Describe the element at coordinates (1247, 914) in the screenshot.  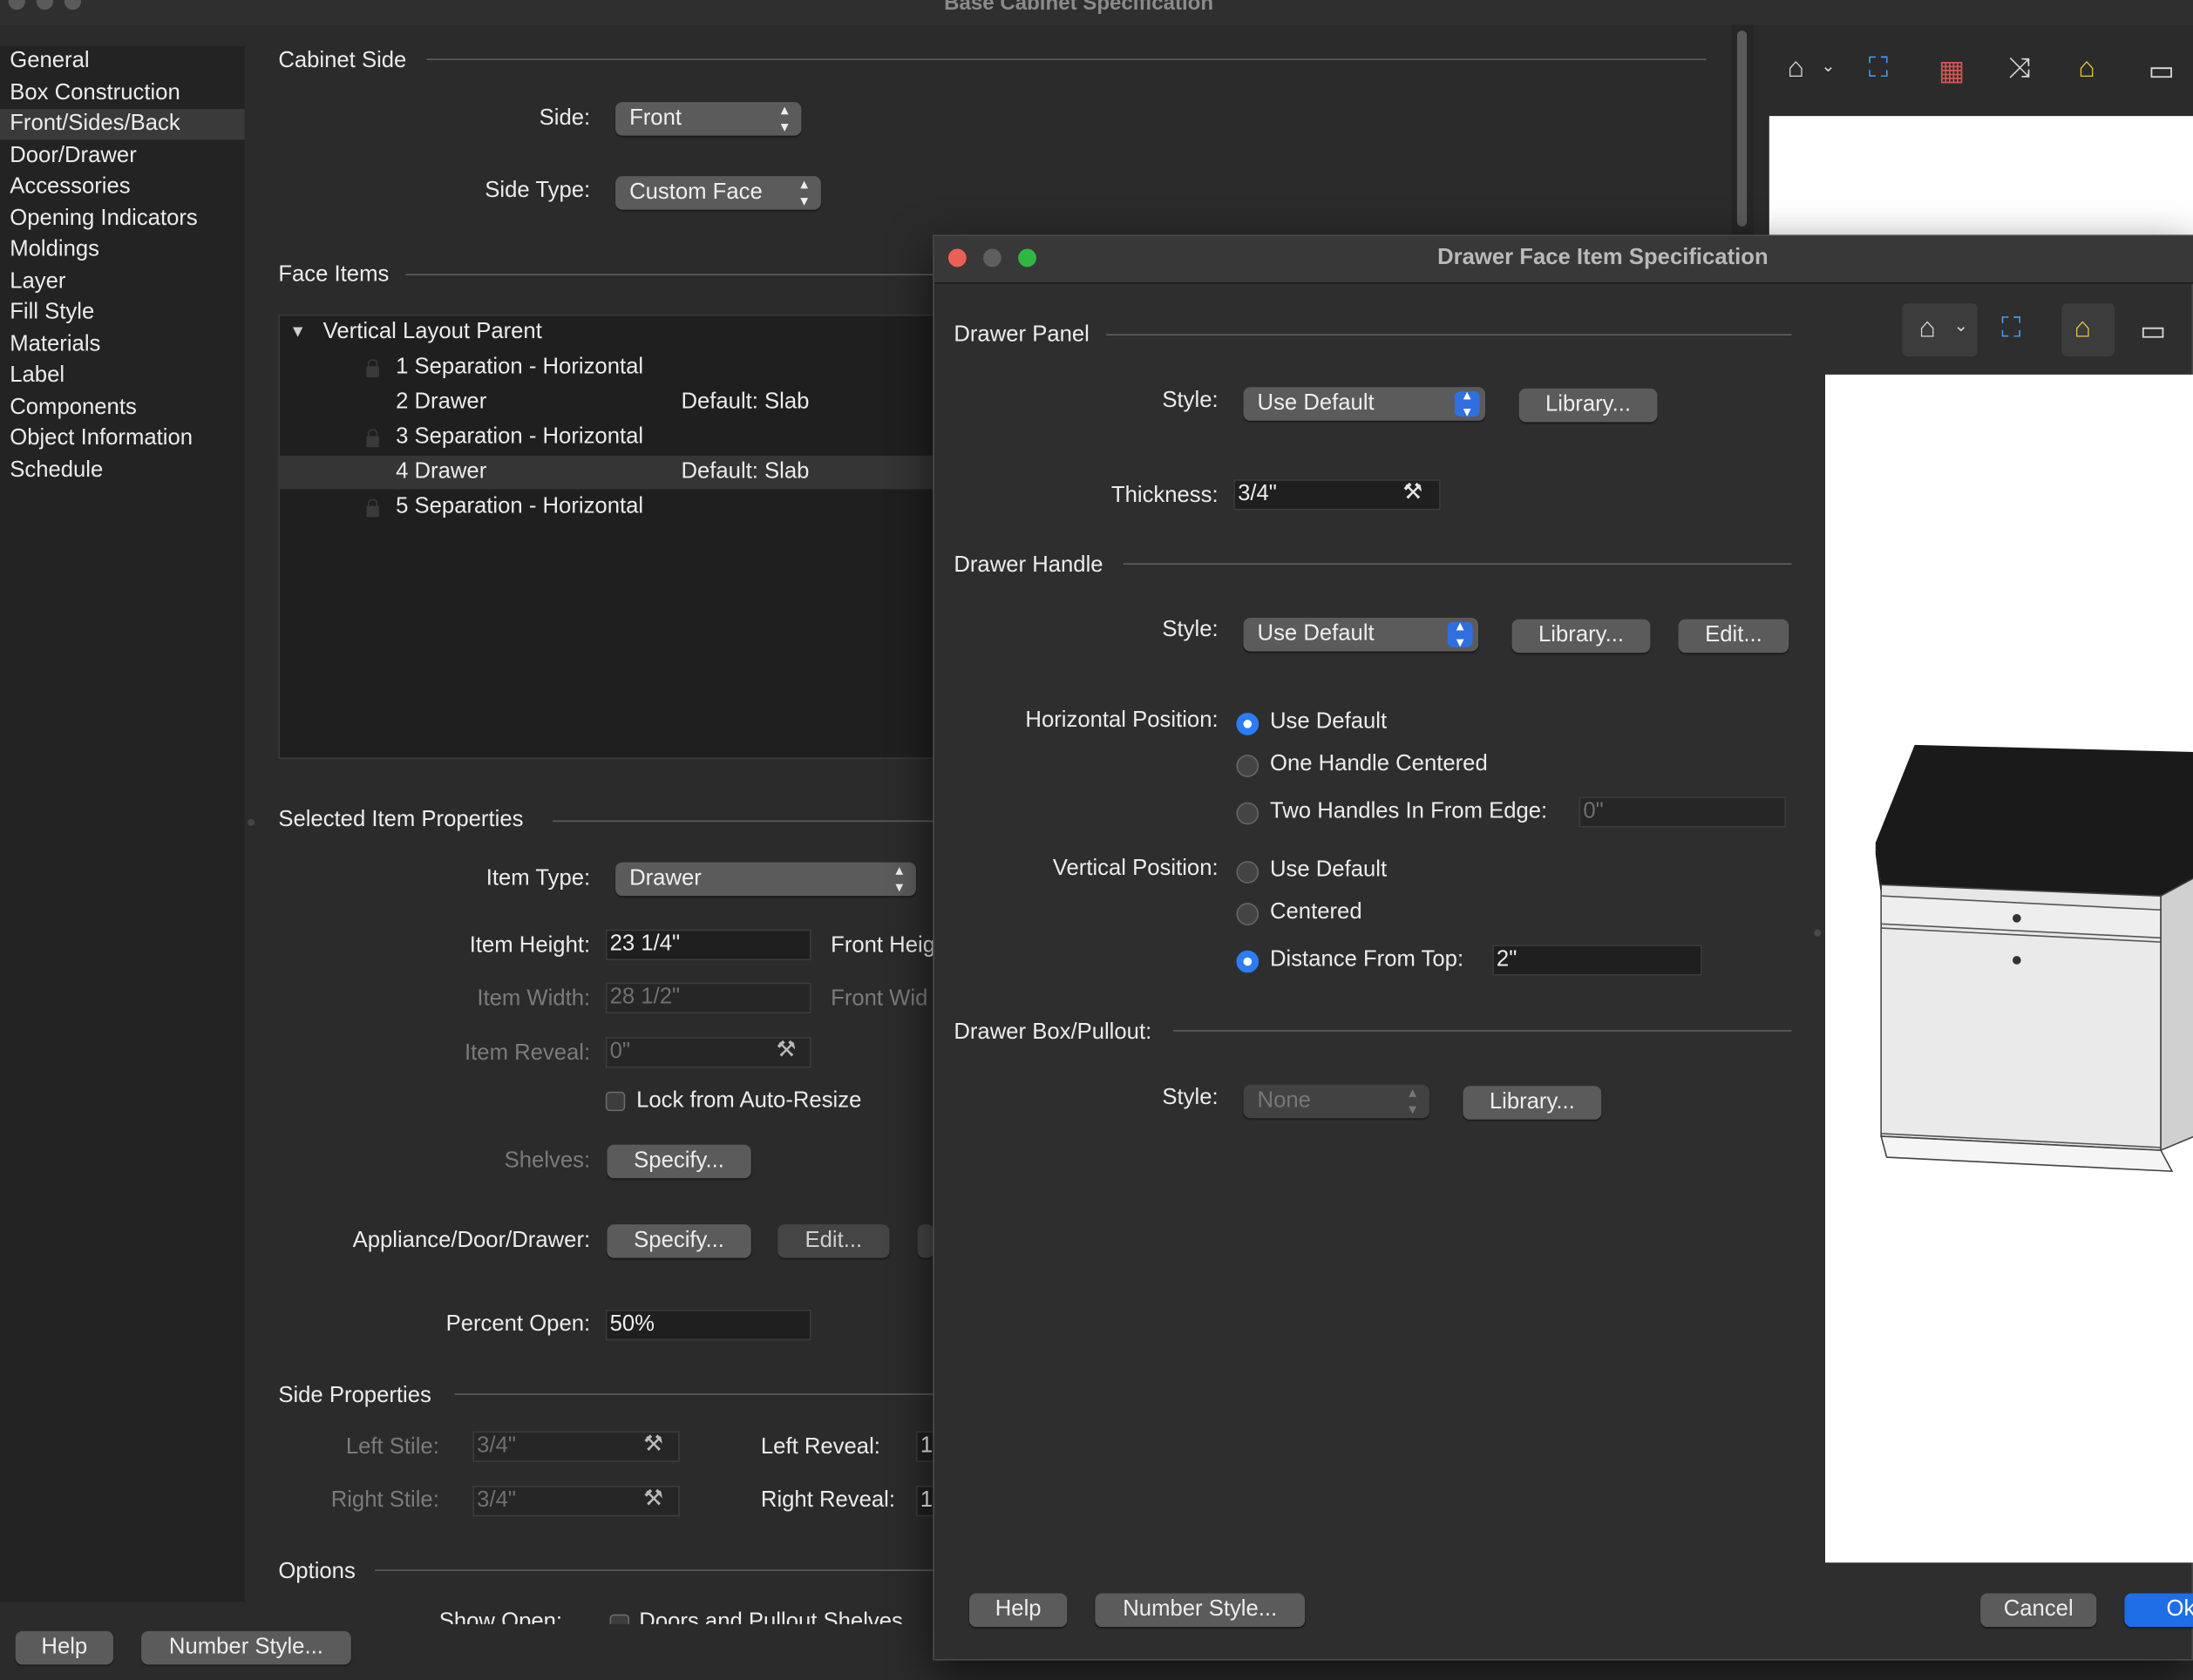
I see `radio-centered` at that location.